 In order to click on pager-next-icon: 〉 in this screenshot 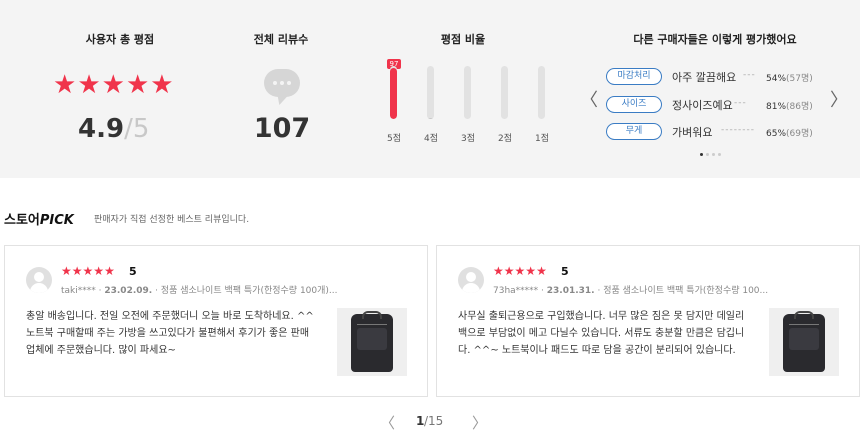, I will do `click(479, 422)`.